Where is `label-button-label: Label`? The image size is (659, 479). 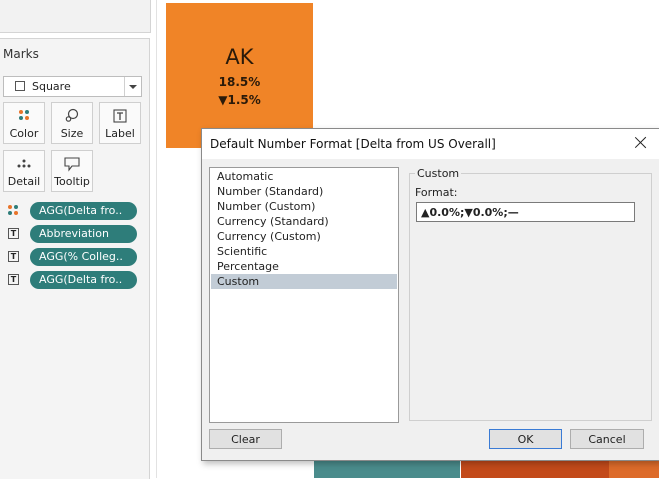
label-button-label: Label is located at coordinates (120, 133).